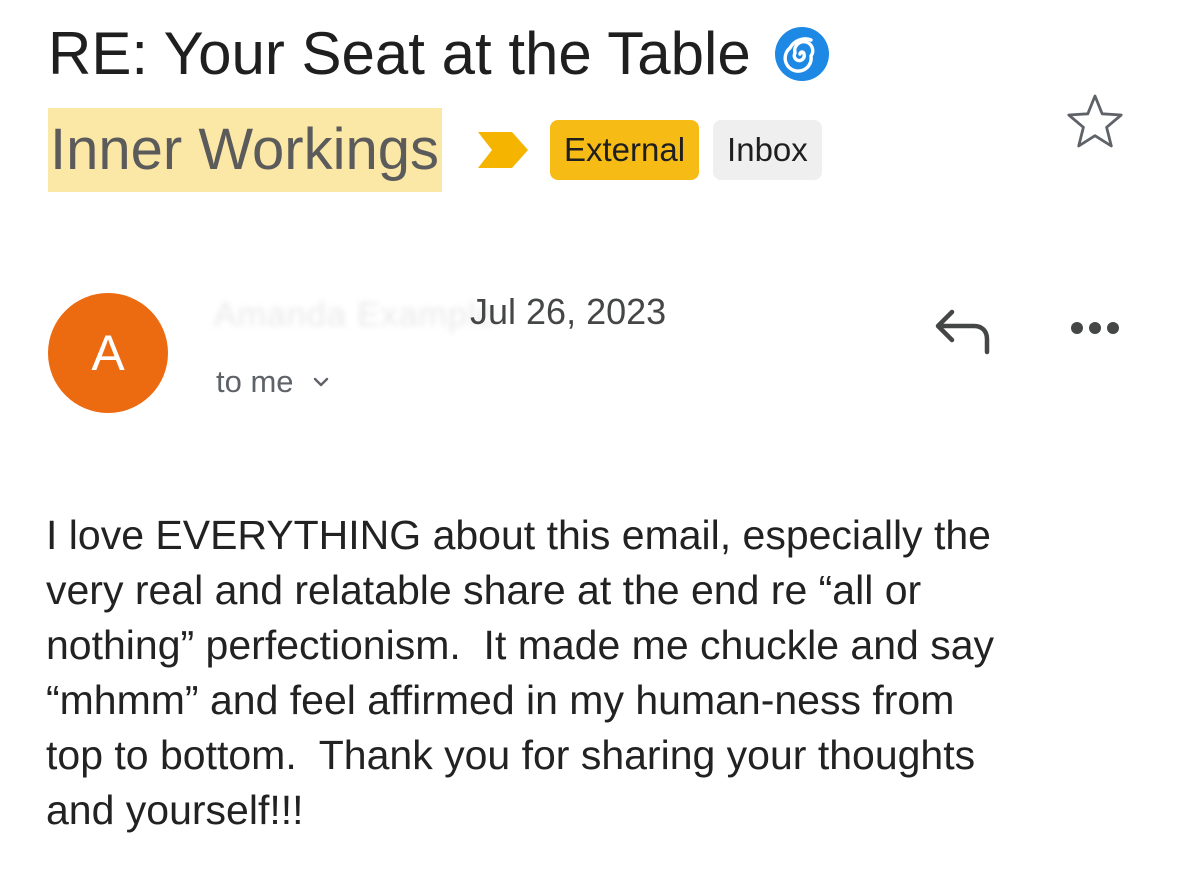 This screenshot has width=1179, height=884. I want to click on email-subject: RE: Your Seat at the Table, so click(439, 54).